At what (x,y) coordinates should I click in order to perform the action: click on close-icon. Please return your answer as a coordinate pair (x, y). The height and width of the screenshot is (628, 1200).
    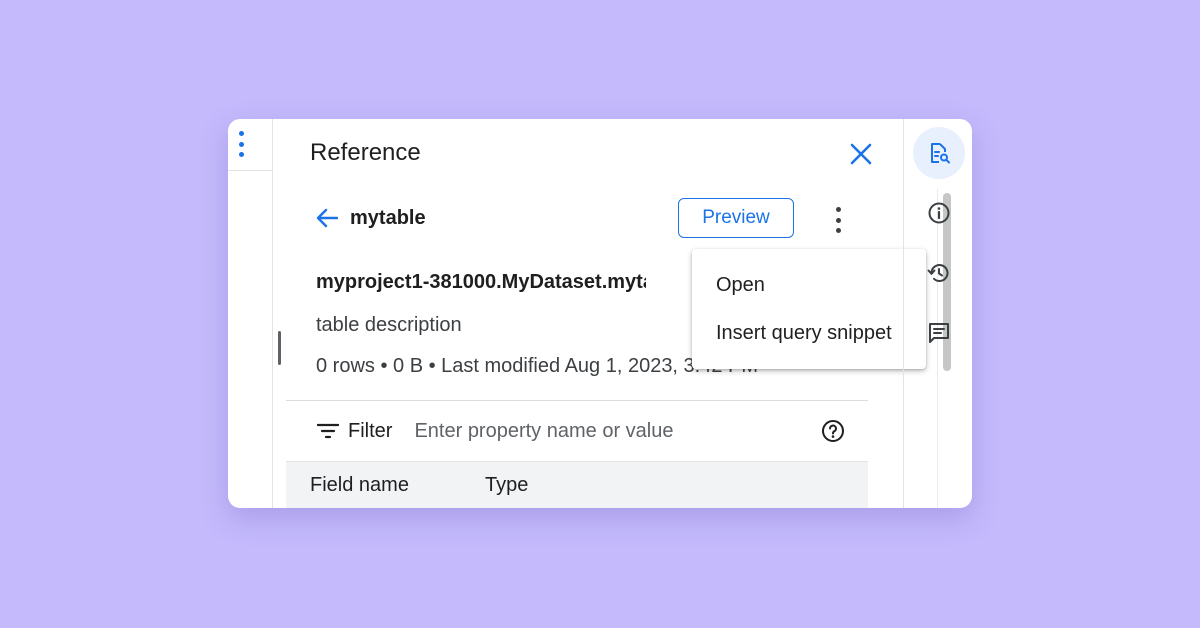
    Looking at the image, I should click on (861, 154).